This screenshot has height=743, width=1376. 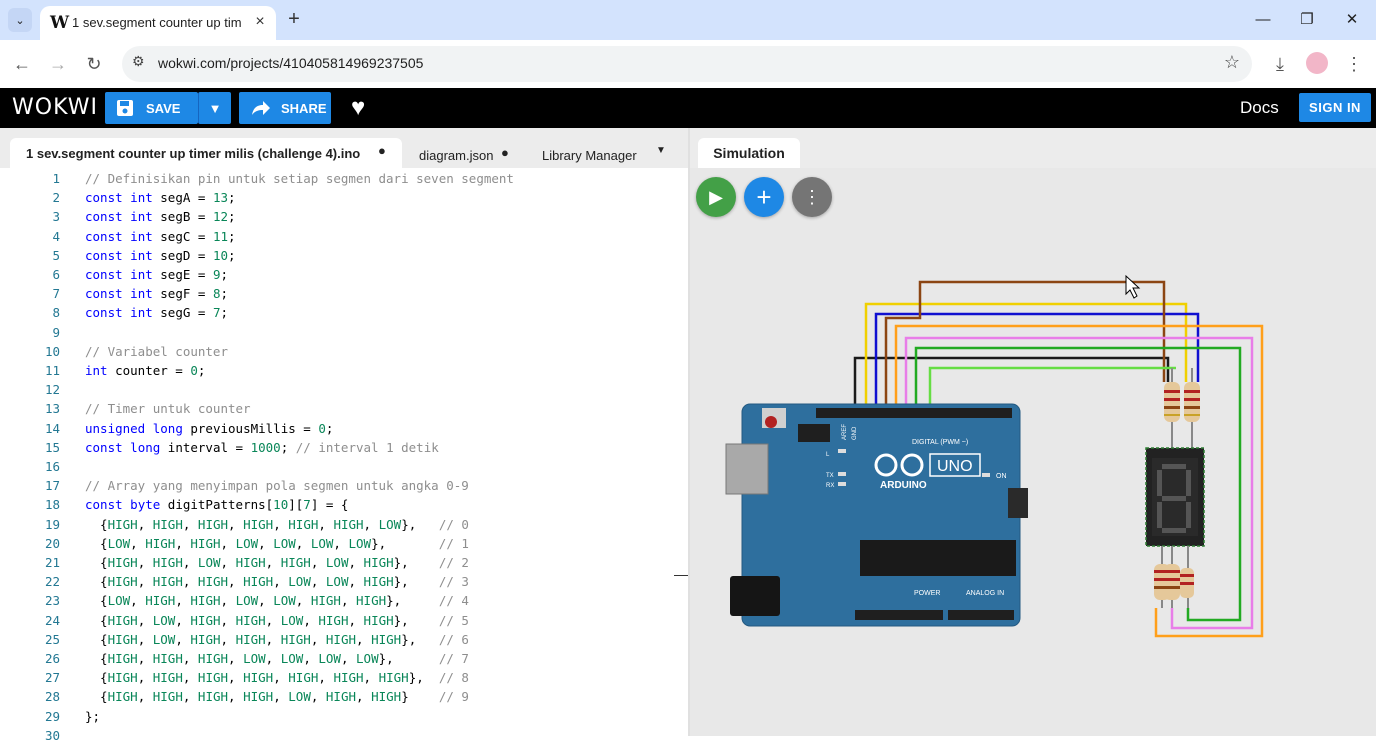 What do you see at coordinates (20, 20) in the screenshot?
I see `tab-search-button: ⌄` at bounding box center [20, 20].